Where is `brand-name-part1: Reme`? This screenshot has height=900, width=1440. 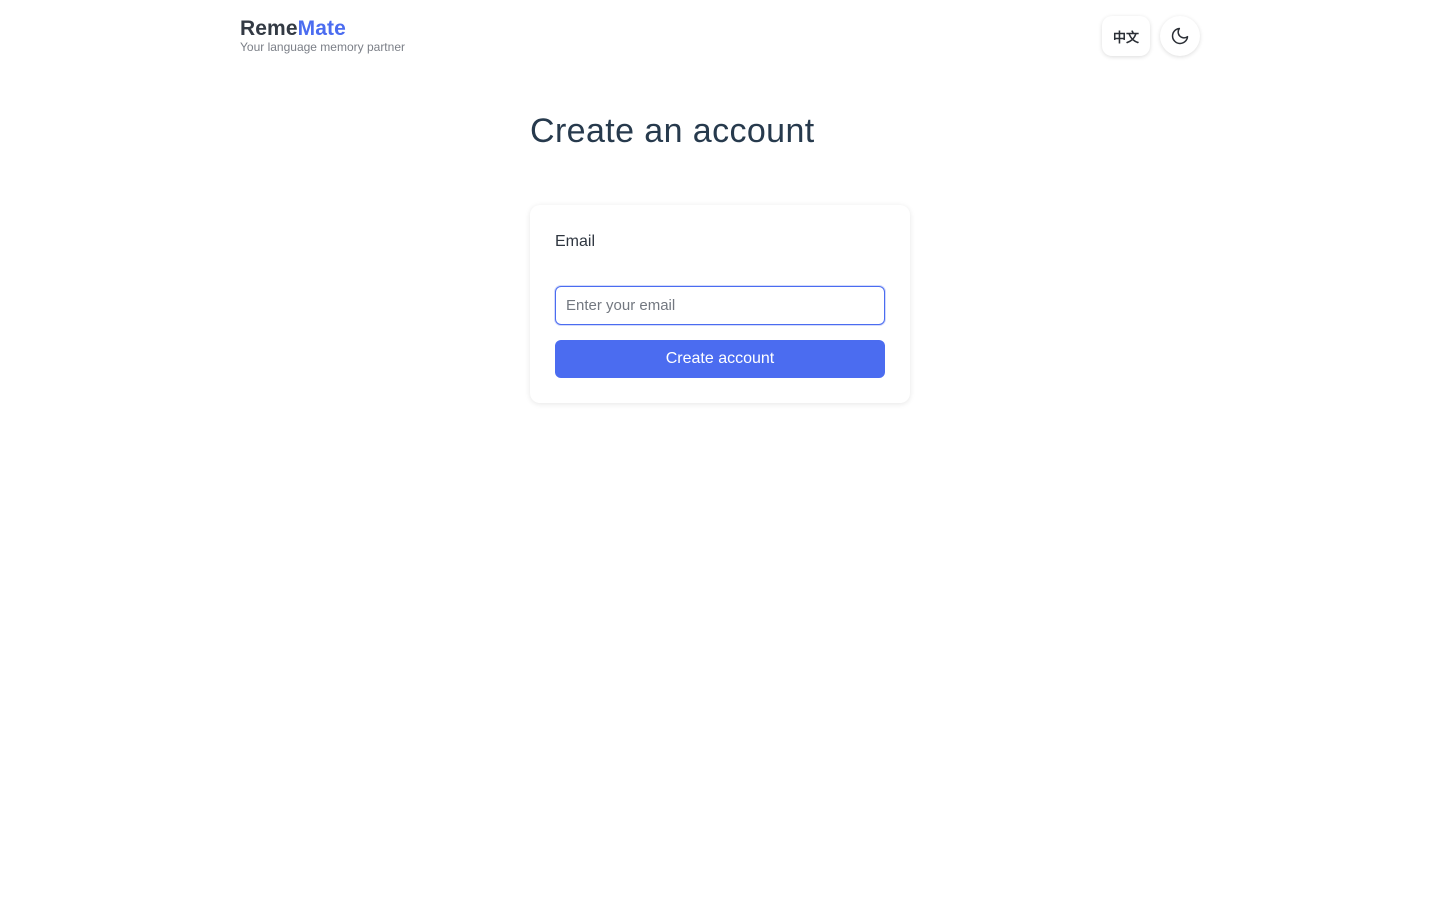 brand-name-part1: Reme is located at coordinates (269, 28).